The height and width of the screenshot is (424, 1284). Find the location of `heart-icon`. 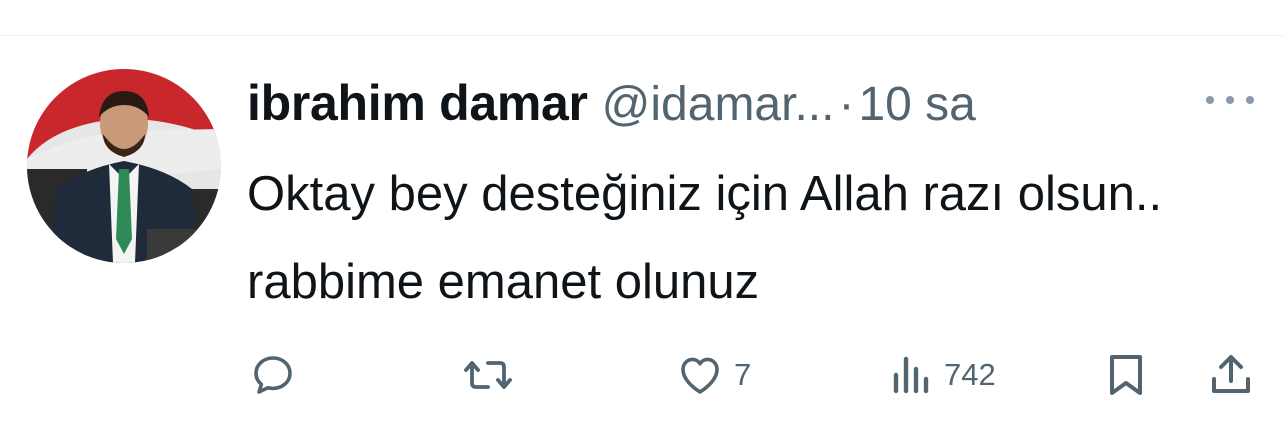

heart-icon is located at coordinates (700, 375).